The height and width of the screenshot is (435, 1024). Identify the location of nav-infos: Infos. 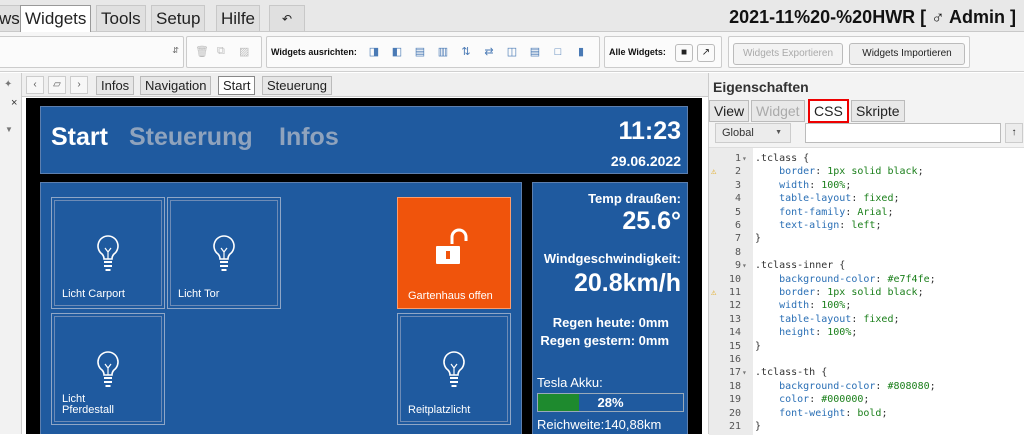
(309, 137).